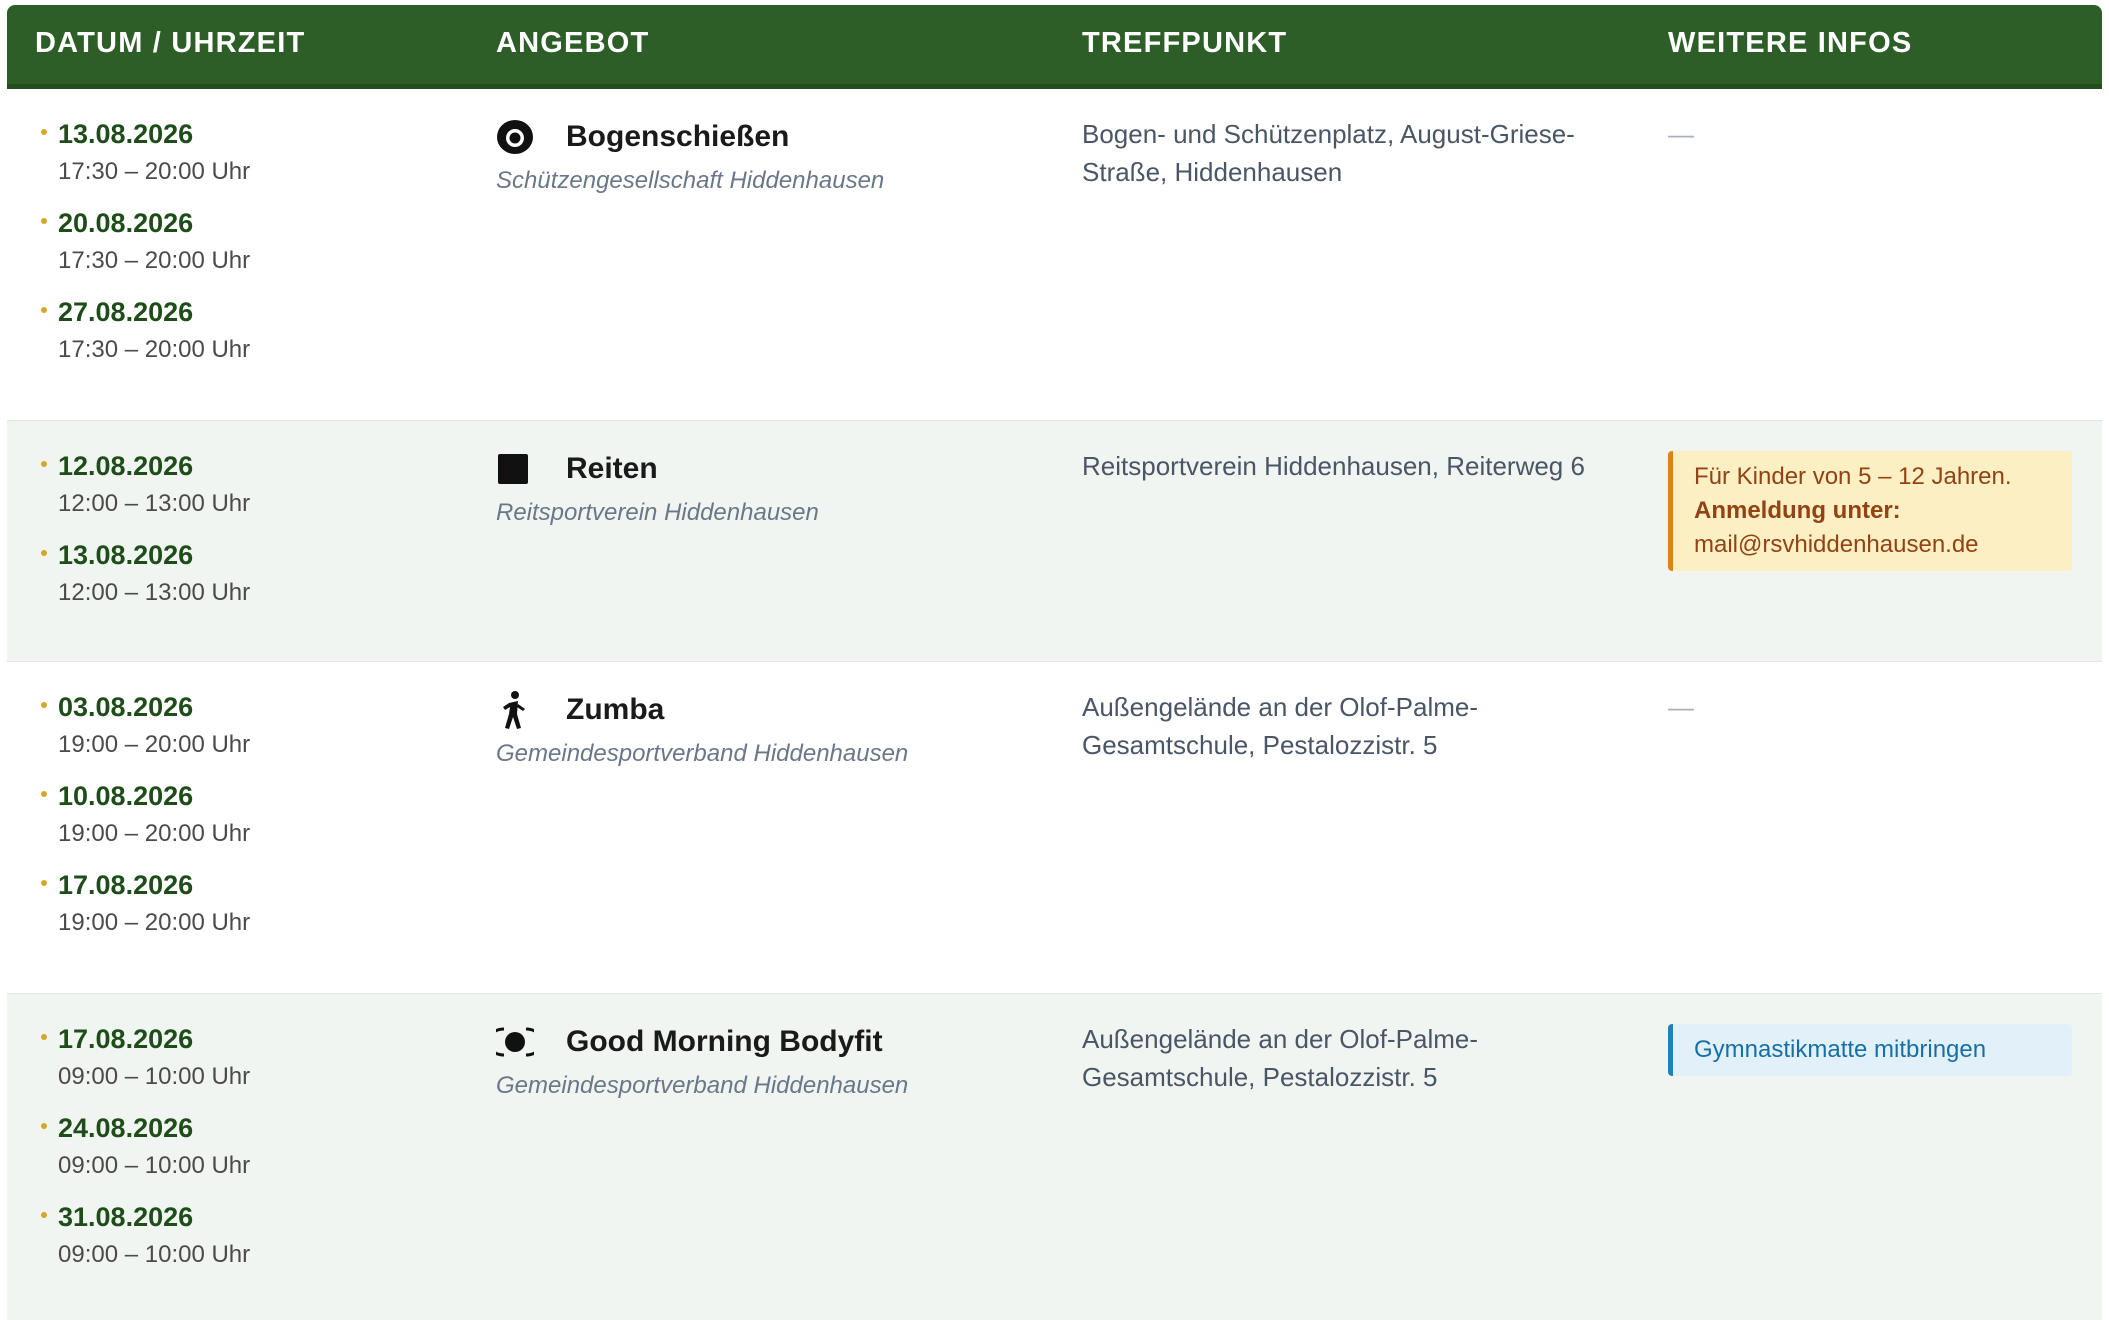  What do you see at coordinates (657, 488) in the screenshot?
I see `offer-cell: Reiten Reitsportverein Hiddenhausen` at bounding box center [657, 488].